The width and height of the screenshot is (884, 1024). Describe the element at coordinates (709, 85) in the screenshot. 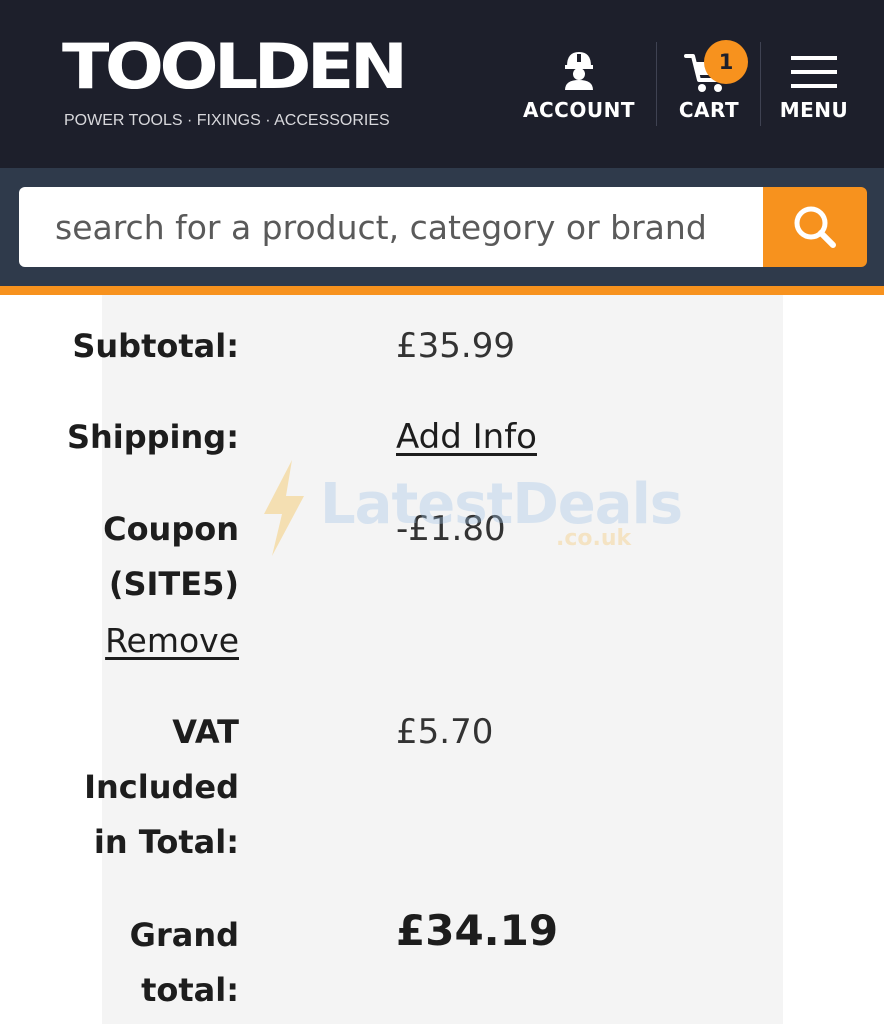

I see `cart-link: 1 CART` at that location.